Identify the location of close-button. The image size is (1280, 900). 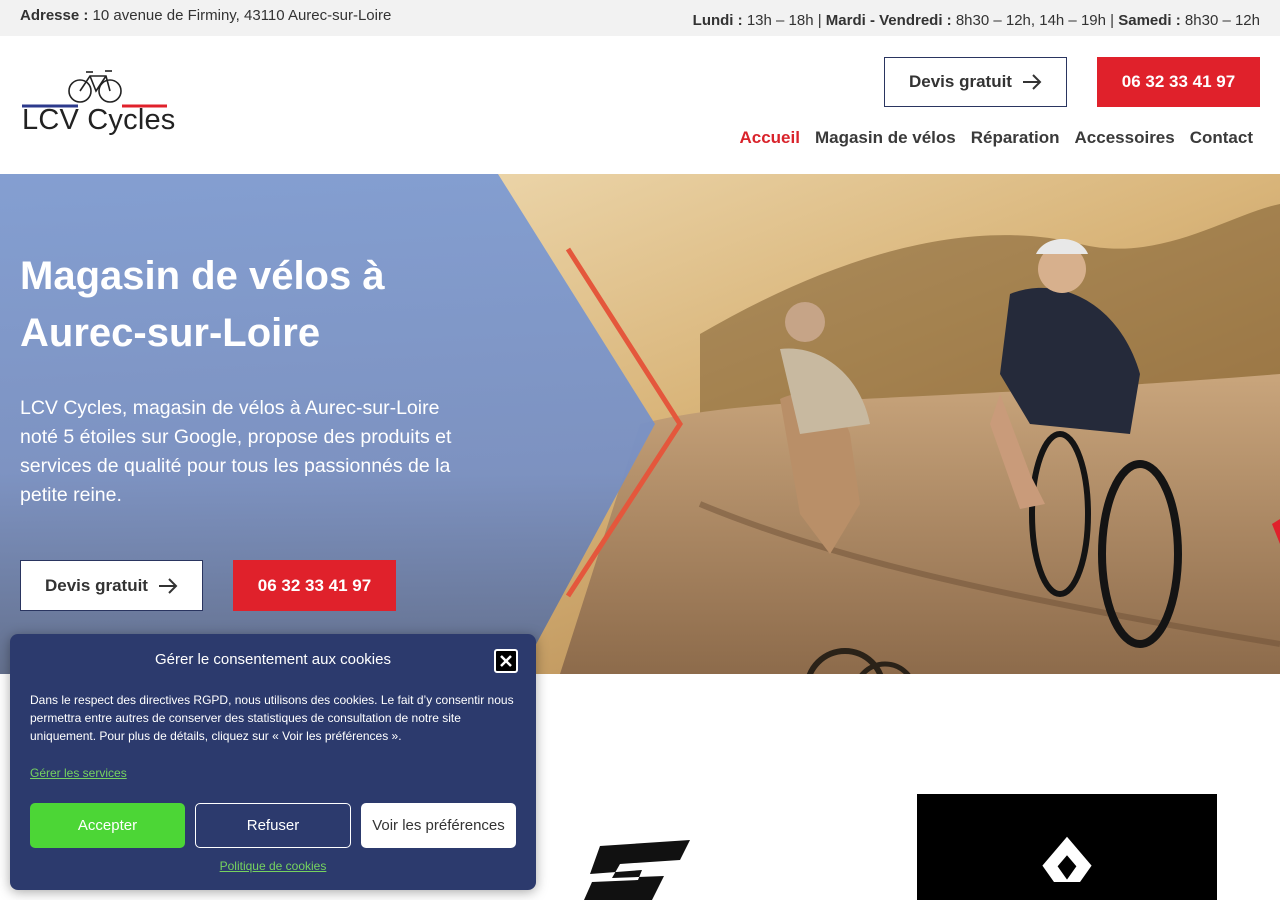
(506, 661).